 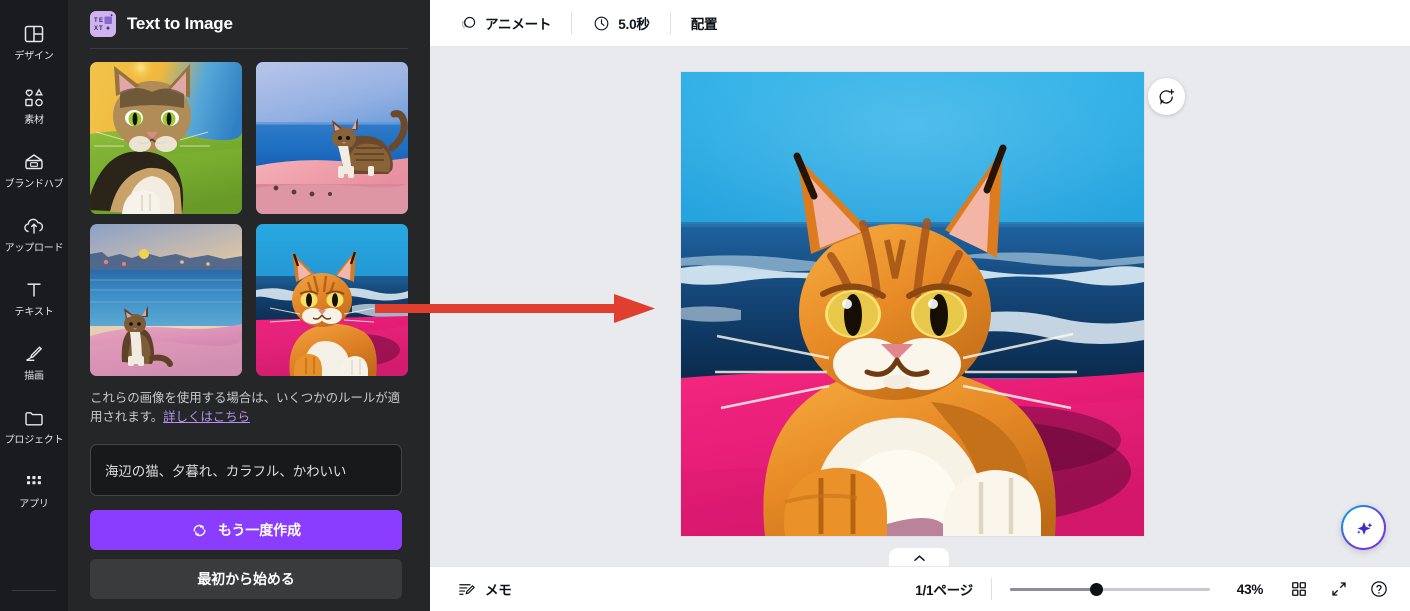 I want to click on magic-sparkle-icon, so click(x=1364, y=528).